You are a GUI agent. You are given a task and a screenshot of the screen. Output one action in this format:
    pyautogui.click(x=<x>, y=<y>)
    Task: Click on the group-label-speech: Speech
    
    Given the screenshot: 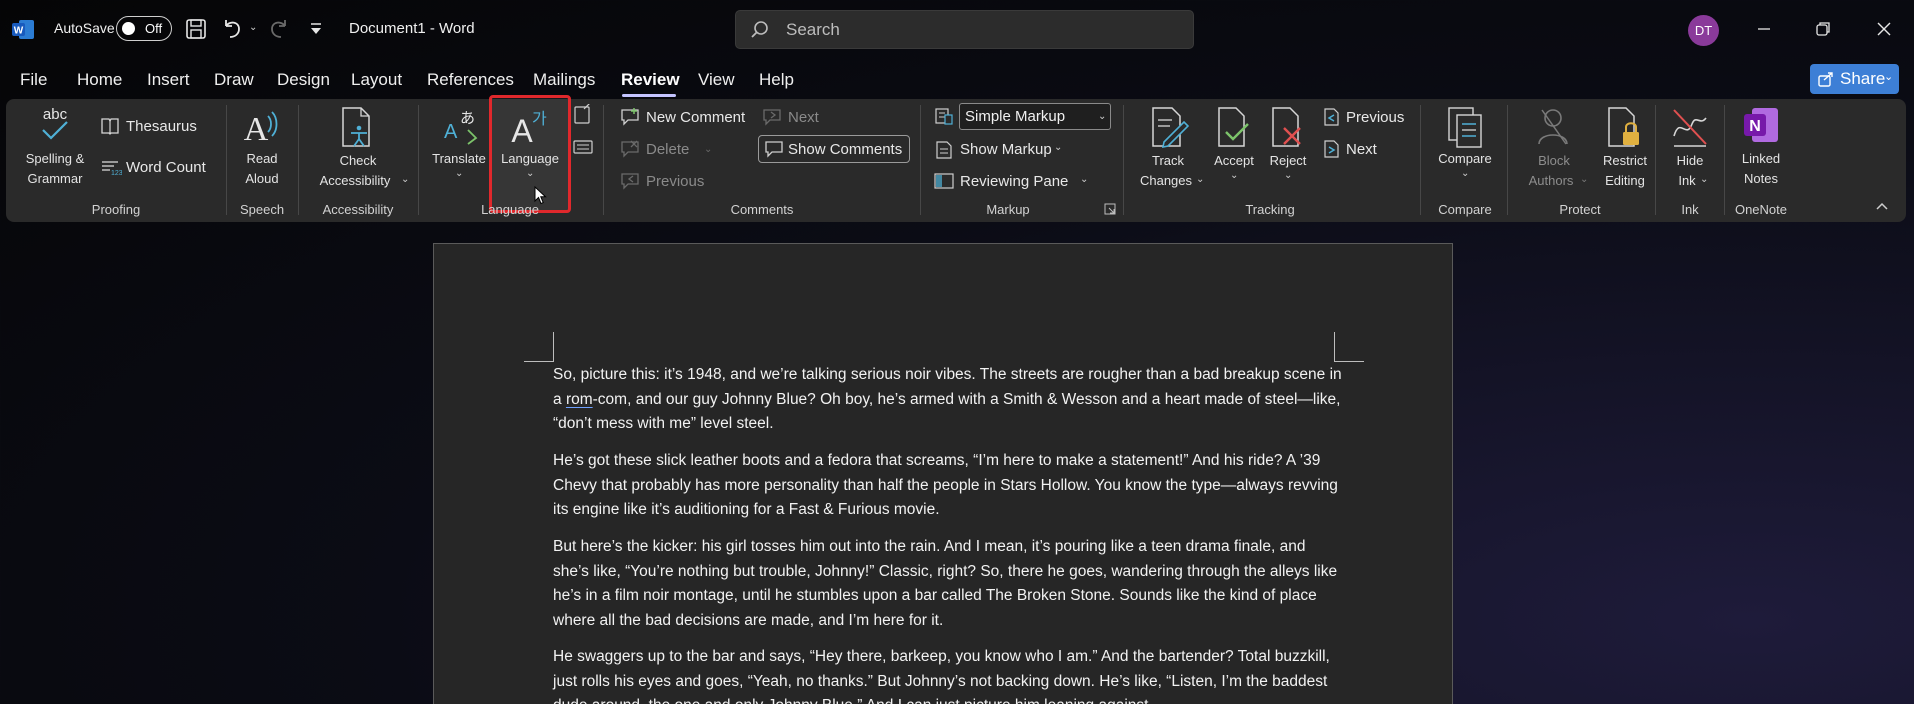 What is the action you would take?
    pyautogui.click(x=262, y=209)
    